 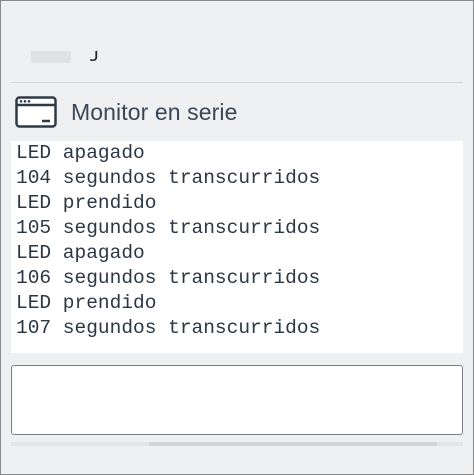 What do you see at coordinates (237, 65) in the screenshot?
I see `clipped-previous-row: j` at bounding box center [237, 65].